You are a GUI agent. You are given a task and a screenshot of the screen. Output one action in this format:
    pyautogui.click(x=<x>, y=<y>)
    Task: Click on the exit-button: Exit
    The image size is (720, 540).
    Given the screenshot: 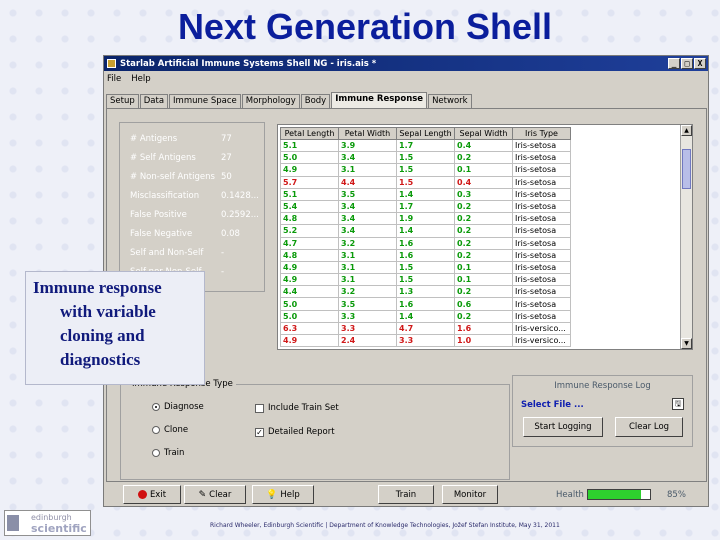 What is the action you would take?
    pyautogui.click(x=152, y=494)
    